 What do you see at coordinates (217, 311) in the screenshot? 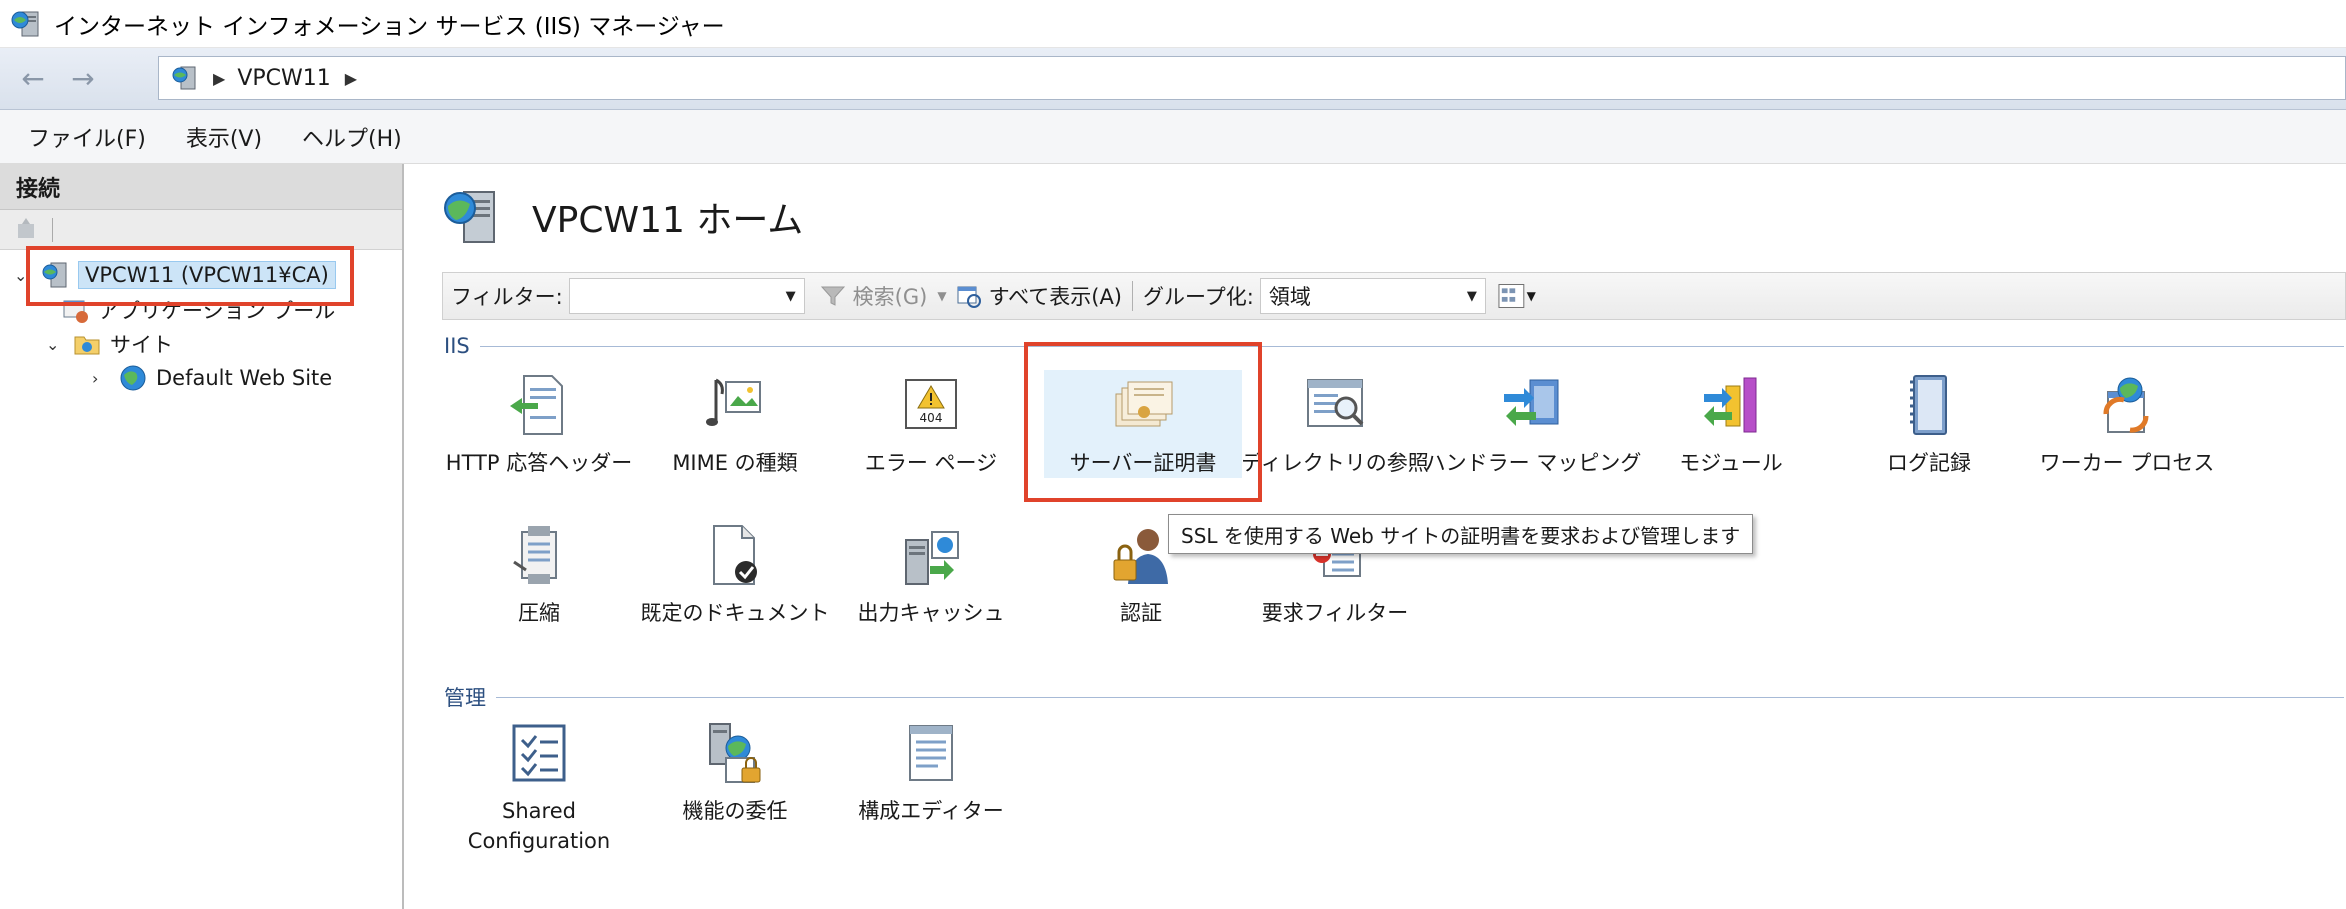
I see `tree-item-label: アプリケーション プール` at bounding box center [217, 311].